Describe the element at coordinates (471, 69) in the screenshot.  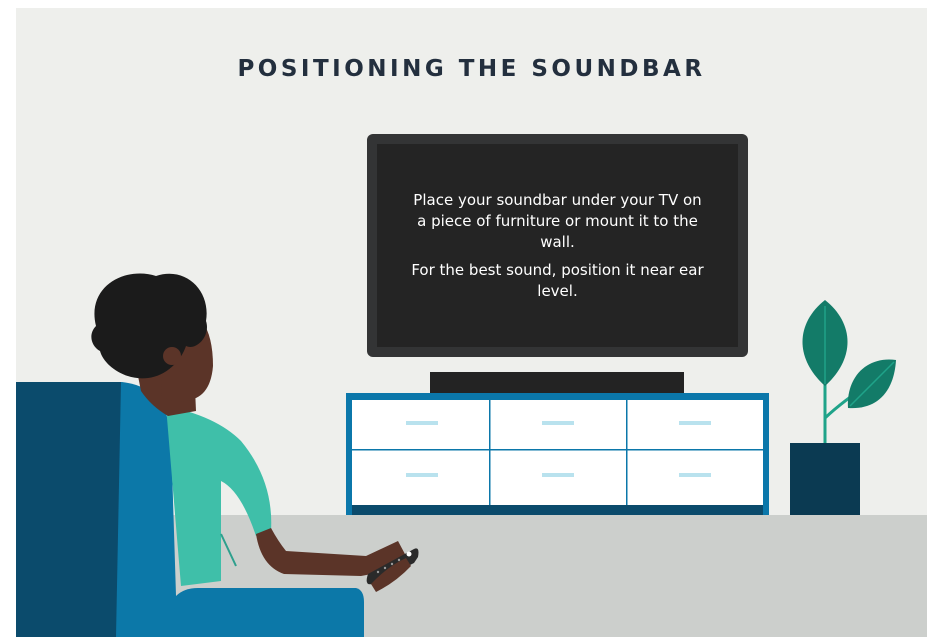
I see `page-title: POSITIONING THE SOUNDBAR` at that location.